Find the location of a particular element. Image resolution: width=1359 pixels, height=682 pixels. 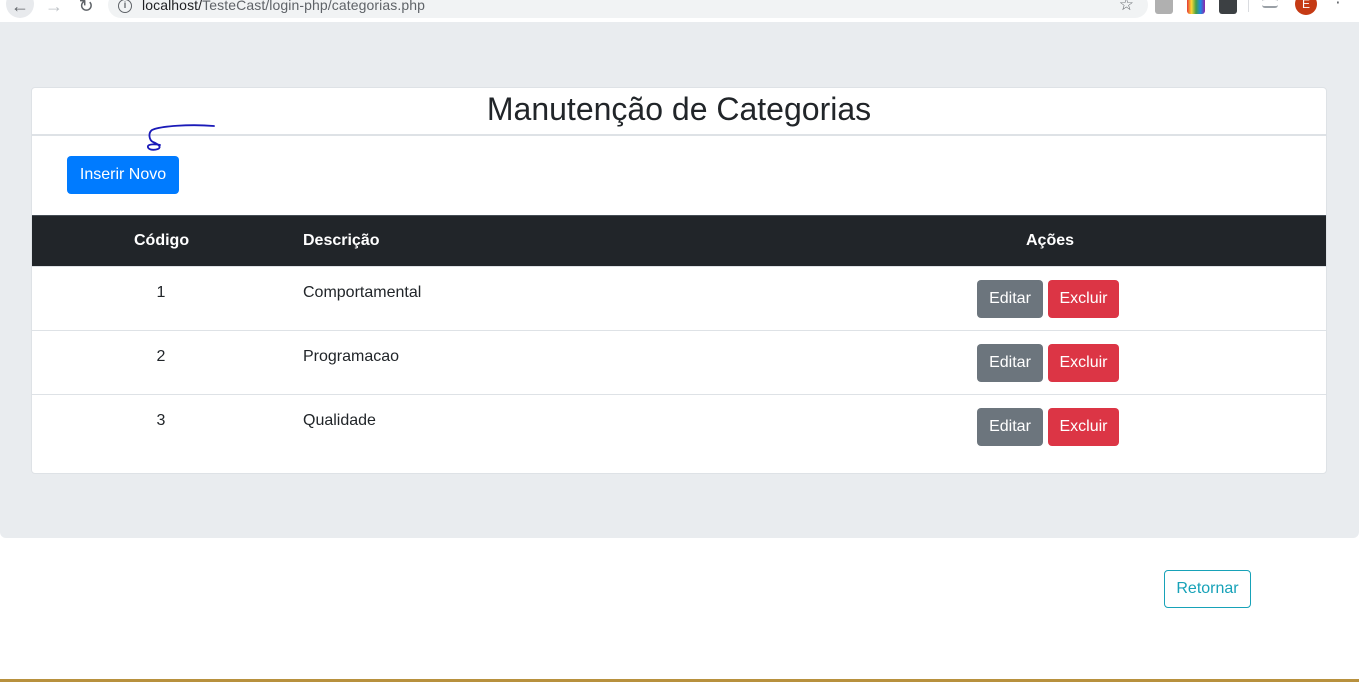

arrow-right-icon: → is located at coordinates (54, 8).